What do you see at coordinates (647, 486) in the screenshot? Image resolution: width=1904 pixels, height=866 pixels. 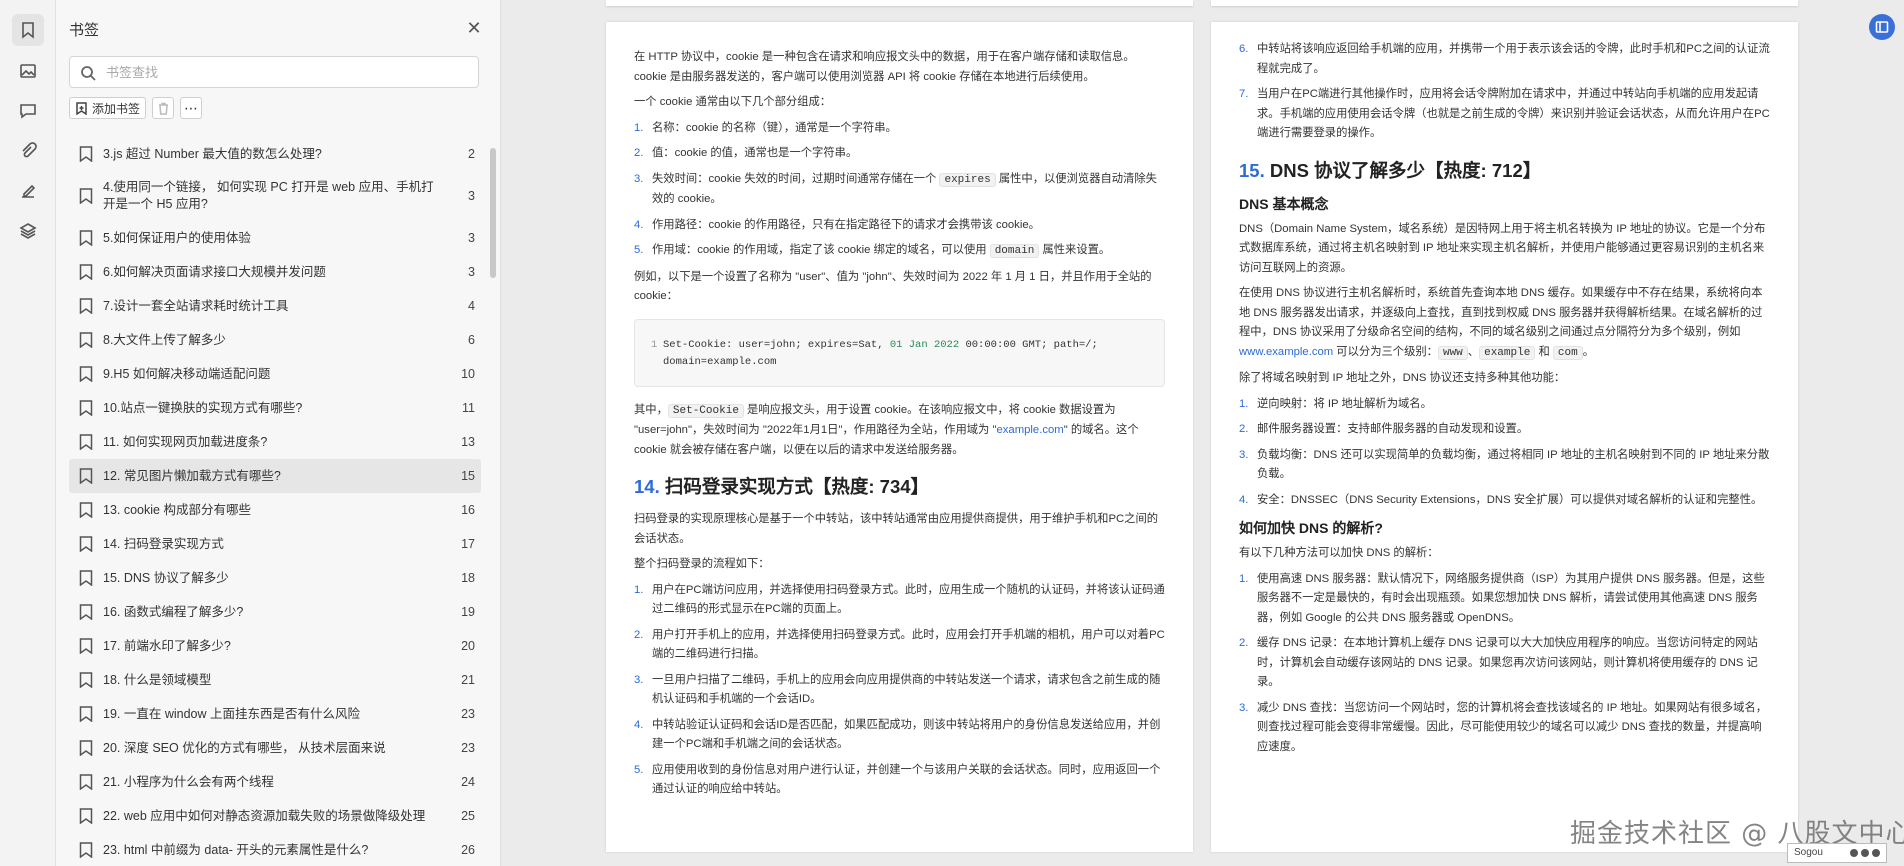 I see `heading-number: 14.` at bounding box center [647, 486].